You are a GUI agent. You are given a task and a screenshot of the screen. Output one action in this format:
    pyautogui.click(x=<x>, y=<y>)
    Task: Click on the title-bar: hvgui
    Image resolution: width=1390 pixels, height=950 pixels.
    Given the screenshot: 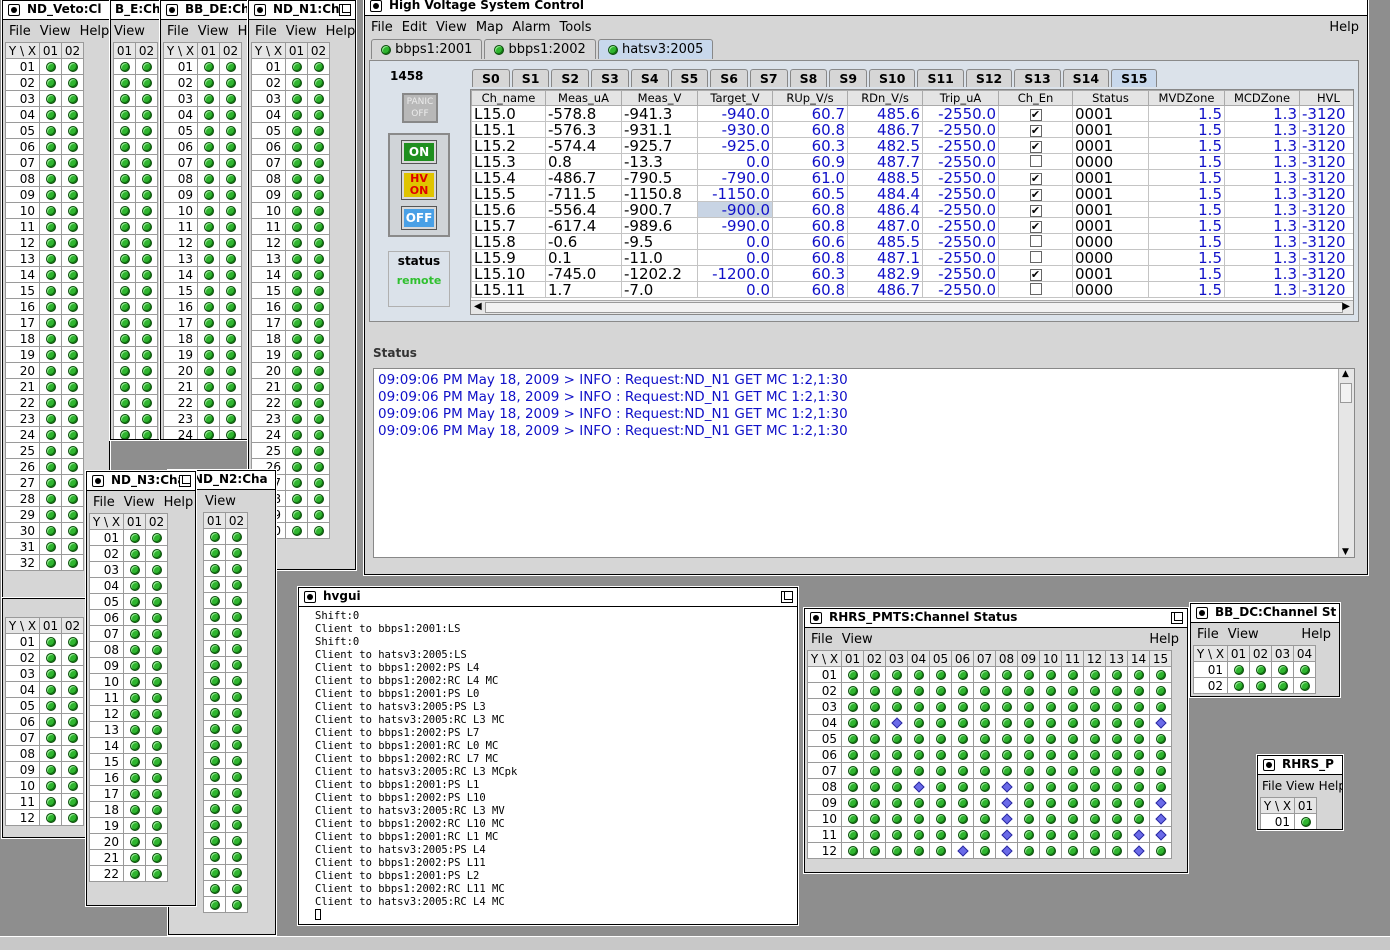 What is the action you would take?
    pyautogui.click(x=548, y=597)
    